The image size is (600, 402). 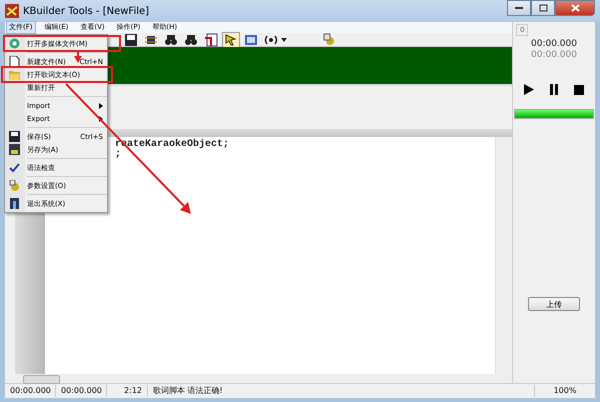 I want to click on stop-icon, so click(x=579, y=89).